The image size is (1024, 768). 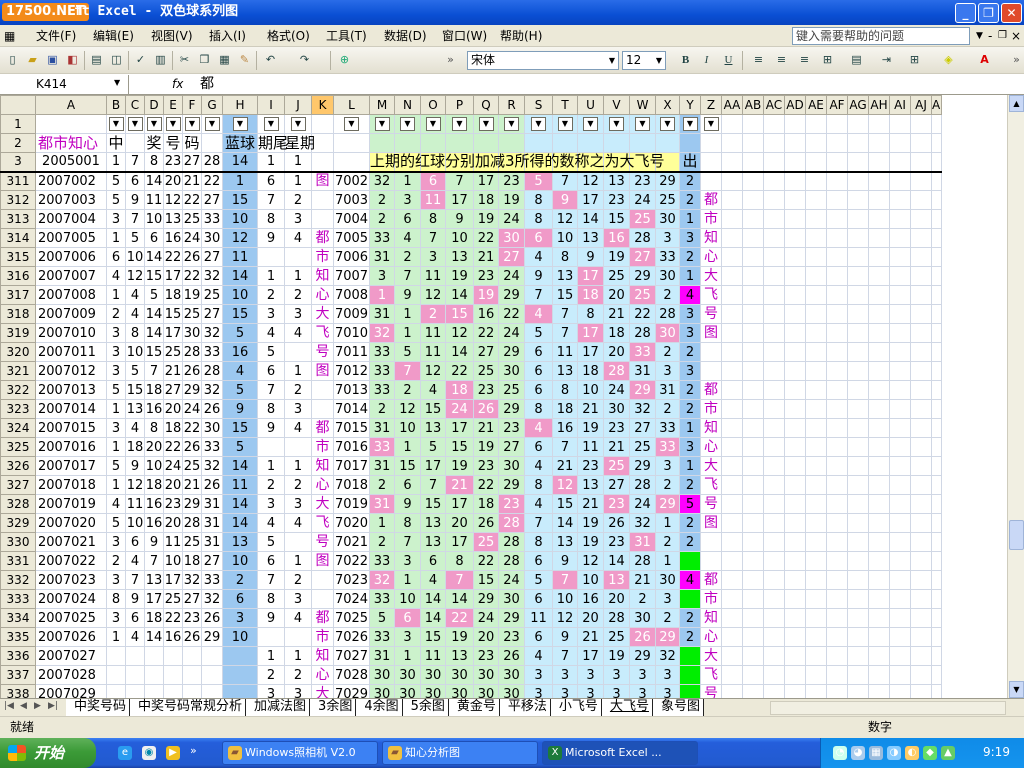 What do you see at coordinates (407, 352) in the screenshot?
I see `cell: 5` at bounding box center [407, 352].